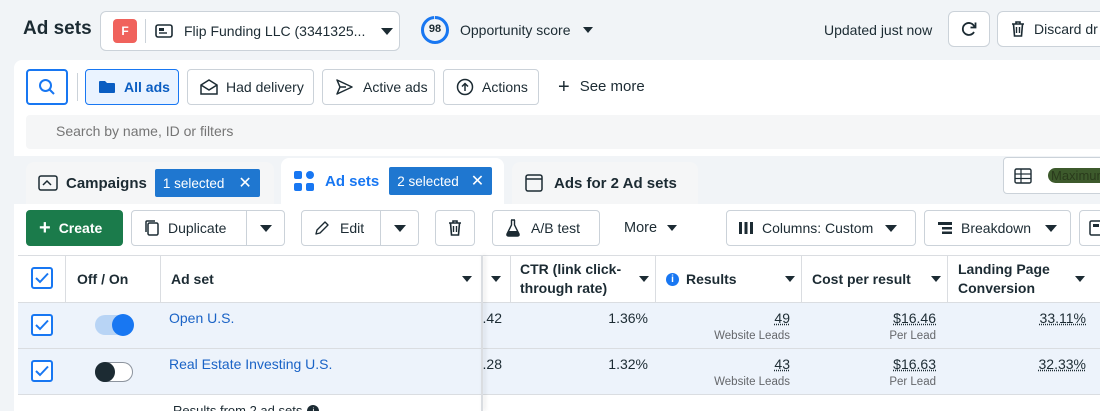  What do you see at coordinates (1041, 318) in the screenshot?
I see `lpc-value: 33.11%` at bounding box center [1041, 318].